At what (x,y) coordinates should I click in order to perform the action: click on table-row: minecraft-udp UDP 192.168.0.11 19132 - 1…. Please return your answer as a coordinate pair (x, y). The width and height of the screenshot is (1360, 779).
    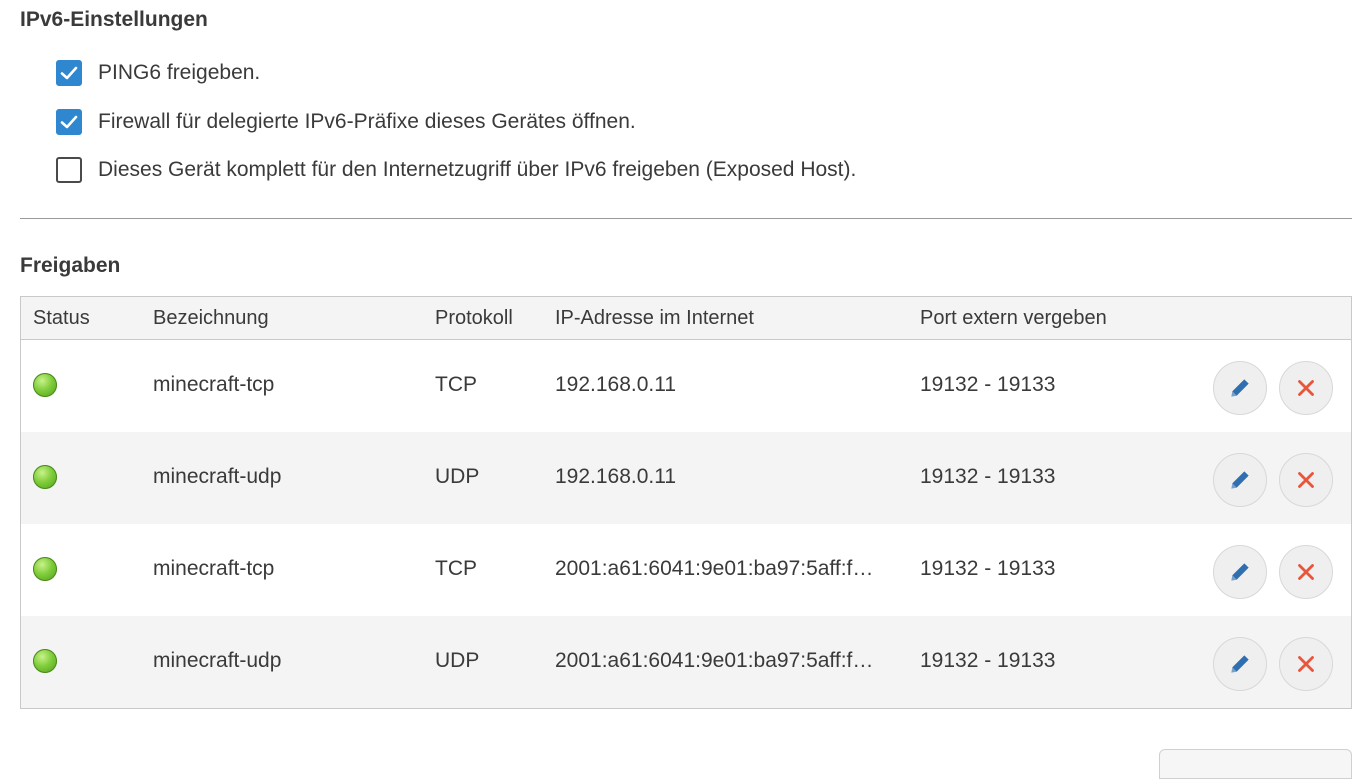
    Looking at the image, I should click on (686, 478).